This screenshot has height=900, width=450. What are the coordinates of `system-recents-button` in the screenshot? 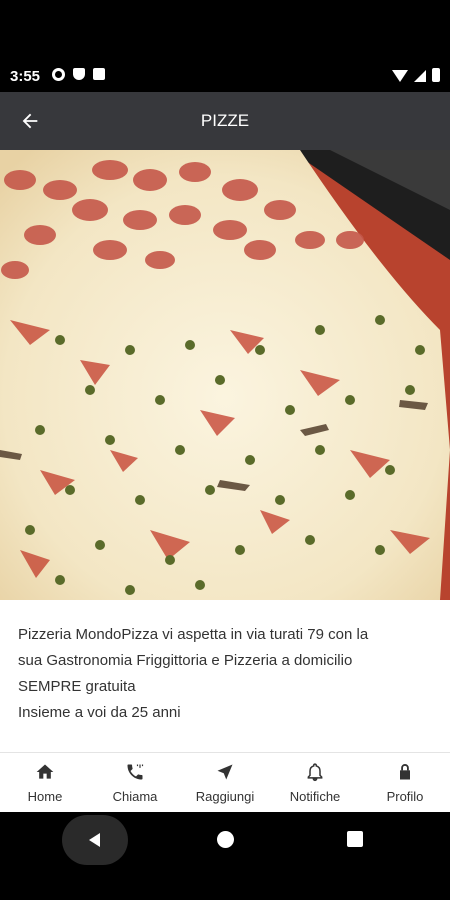 It's located at (355, 839).